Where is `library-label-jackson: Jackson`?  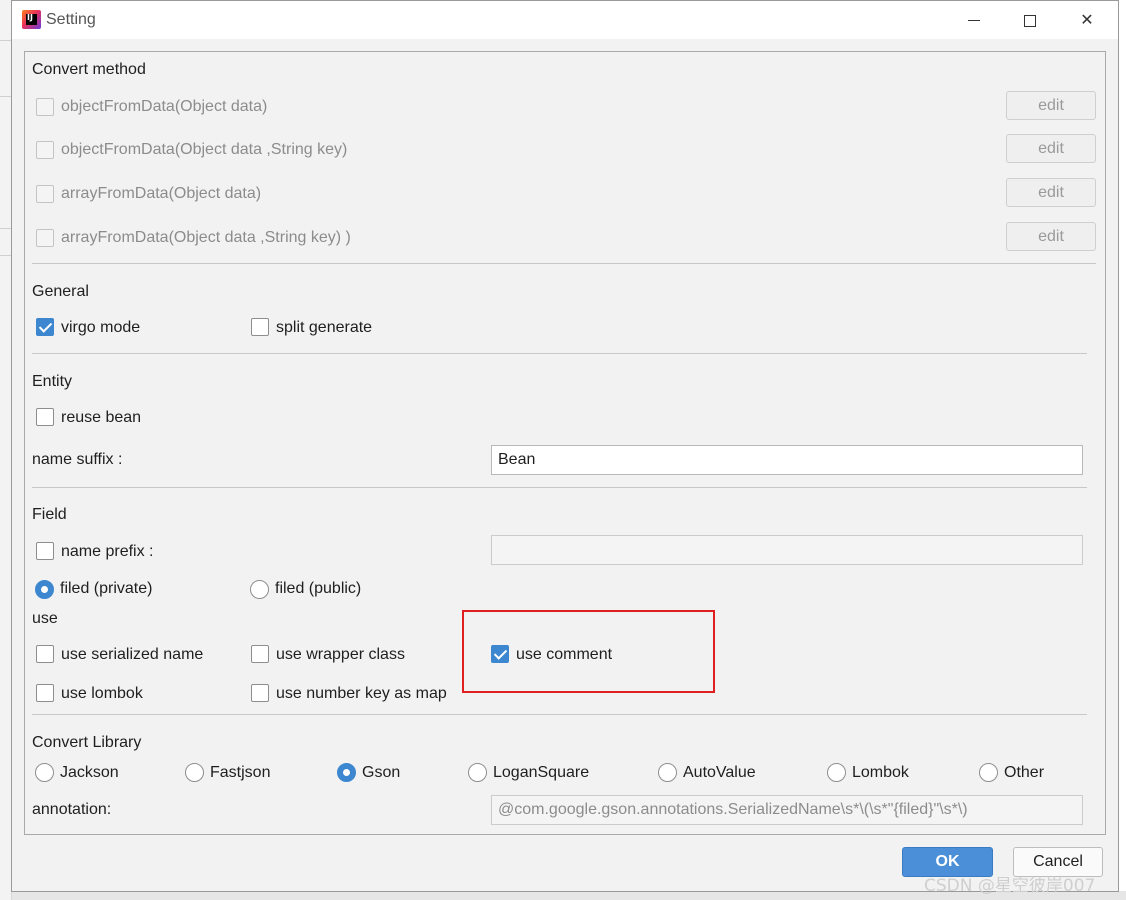
library-label-jackson: Jackson is located at coordinates (89, 772).